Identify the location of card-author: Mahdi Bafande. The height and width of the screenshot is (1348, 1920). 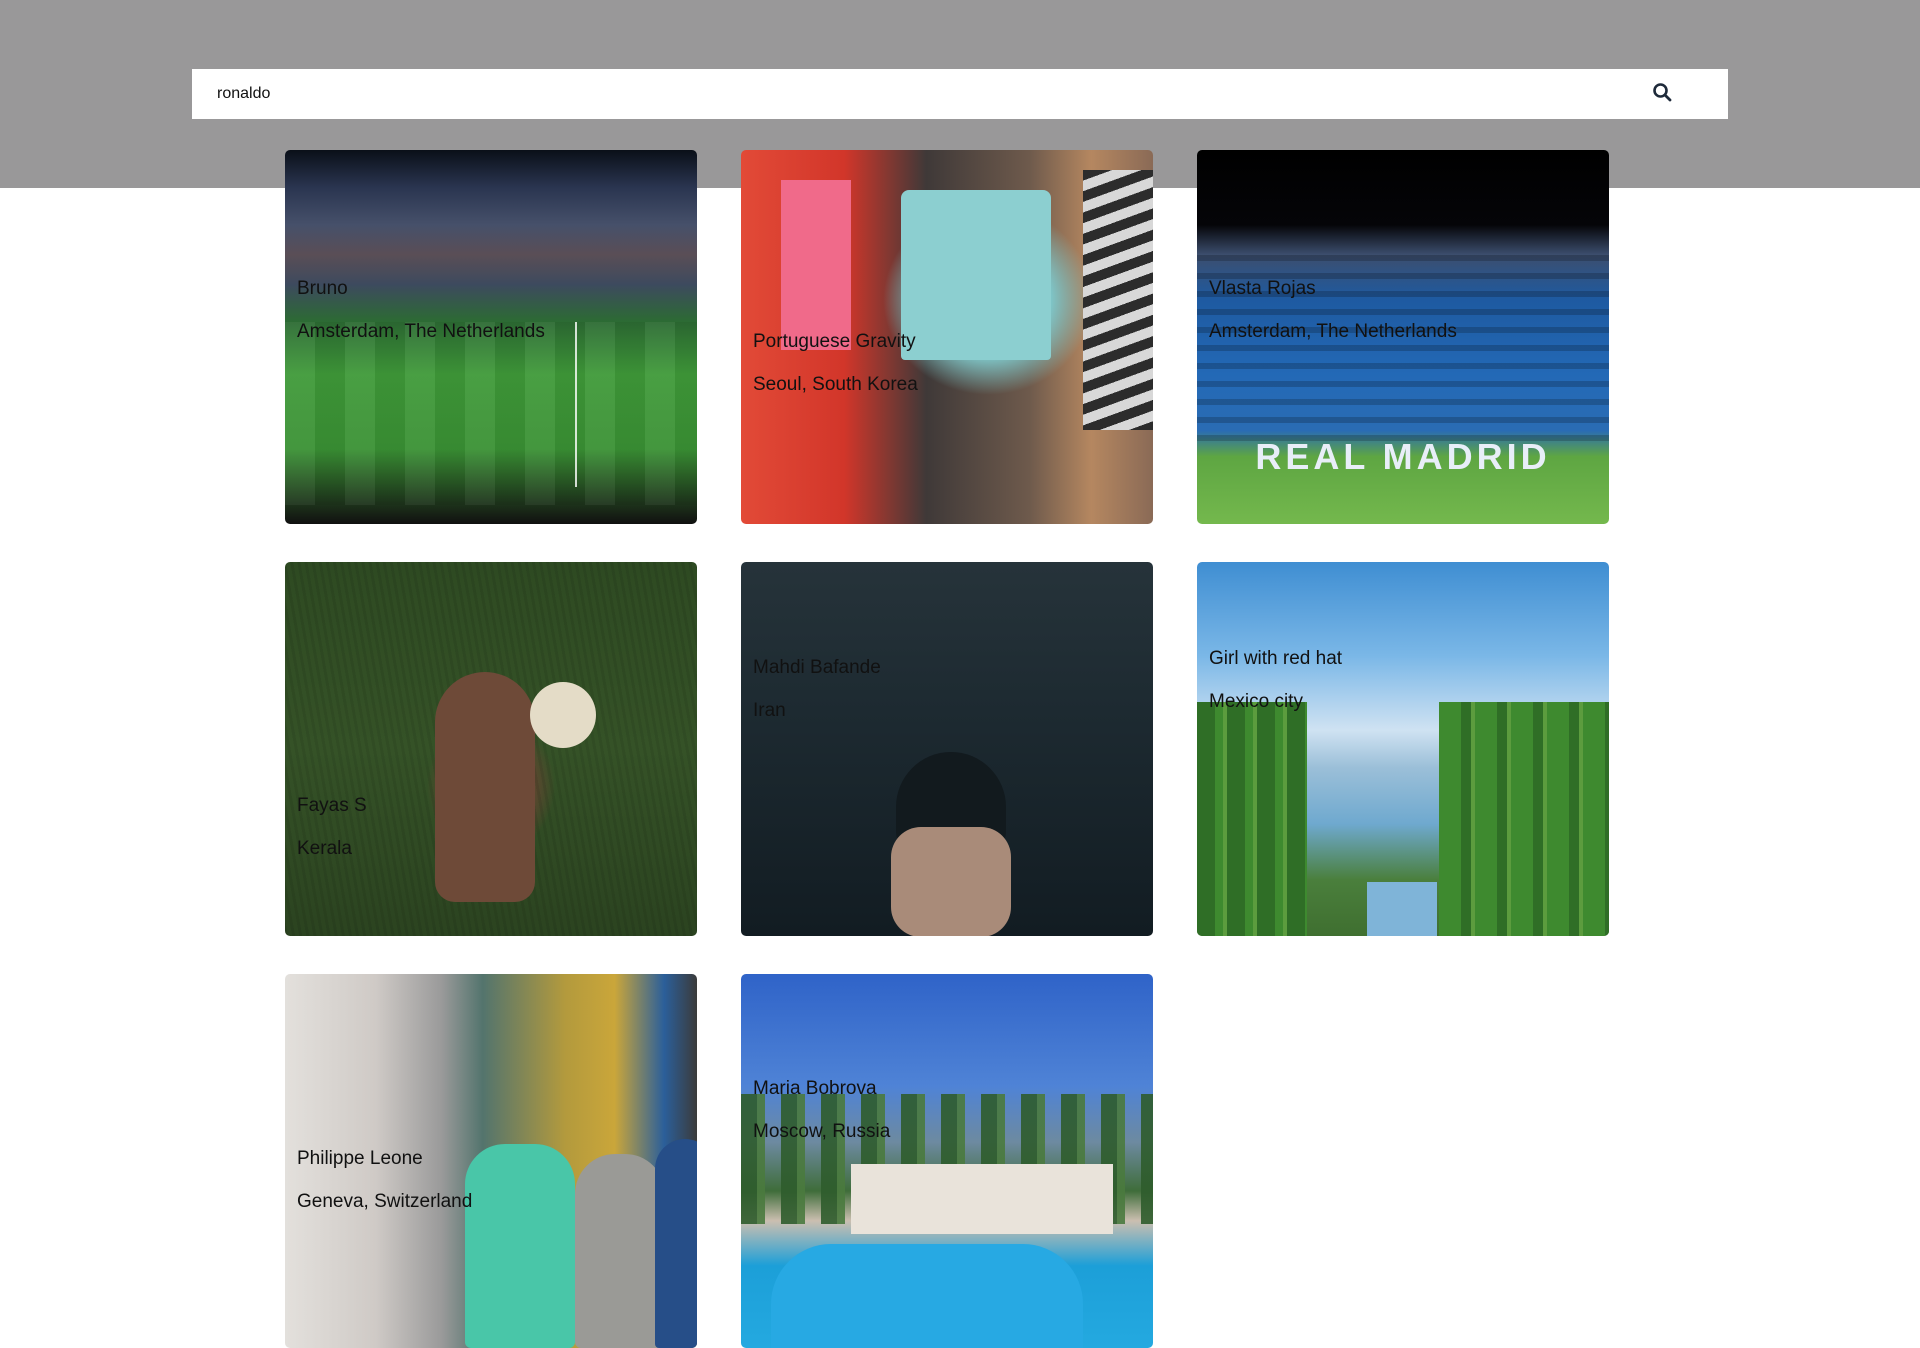
(817, 667).